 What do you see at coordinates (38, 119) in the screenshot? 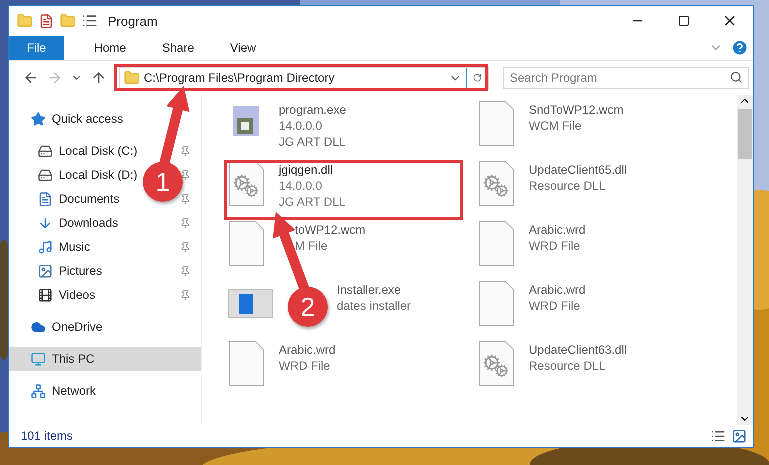
I see `star-icon` at bounding box center [38, 119].